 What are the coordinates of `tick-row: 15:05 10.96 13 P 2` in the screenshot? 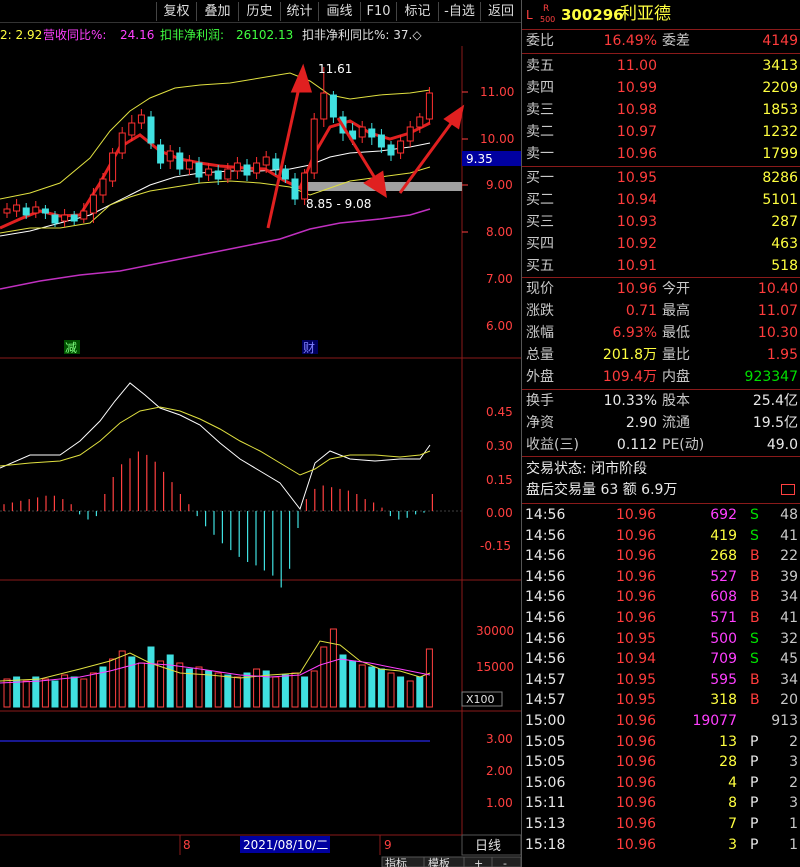 It's located at (661, 742).